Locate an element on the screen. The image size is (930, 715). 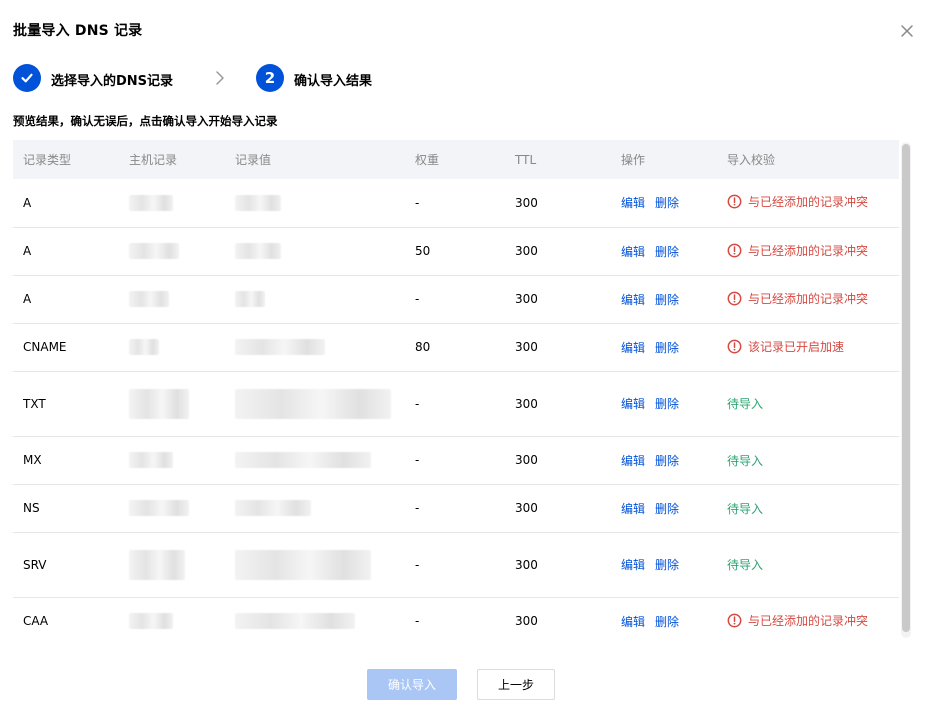
table-row: A 50 300 编辑 删除 与已经添加的记录冲突 is located at coordinates (456, 251).